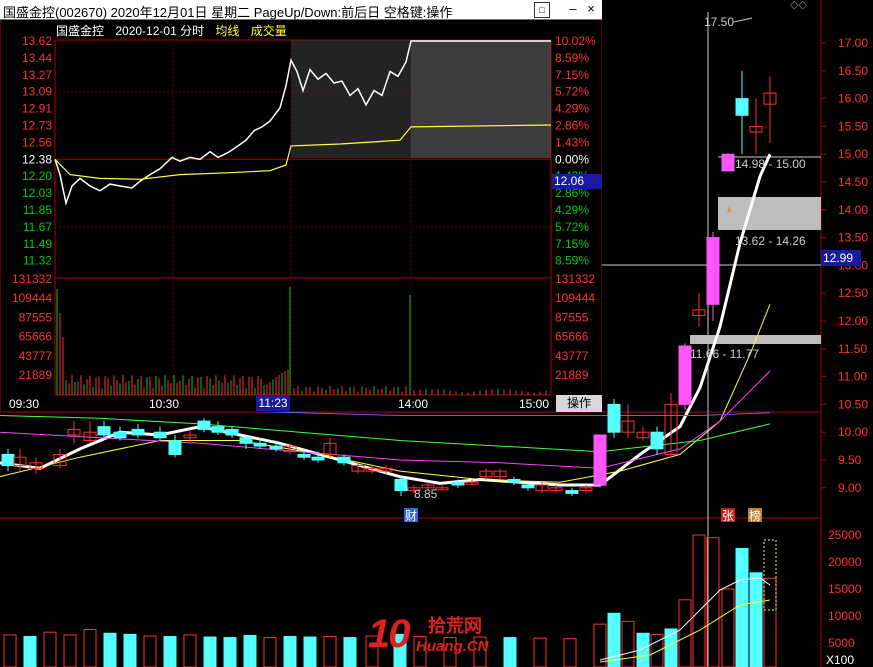 The height and width of the screenshot is (667, 873). I want to click on close-icon: ×, so click(591, 9).